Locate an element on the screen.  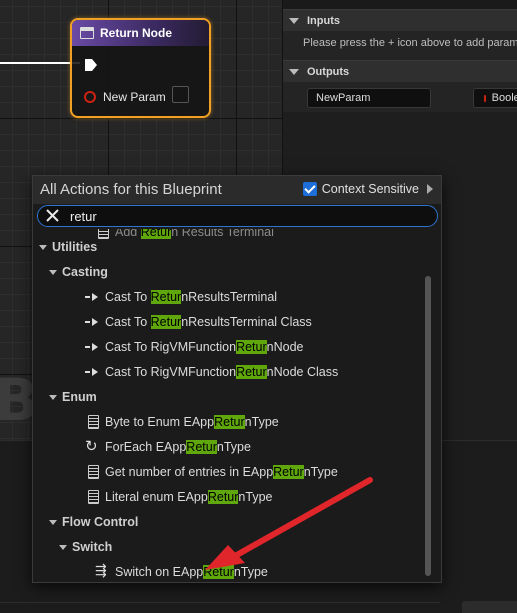
label-text: Switch on EApp is located at coordinates (159, 572).